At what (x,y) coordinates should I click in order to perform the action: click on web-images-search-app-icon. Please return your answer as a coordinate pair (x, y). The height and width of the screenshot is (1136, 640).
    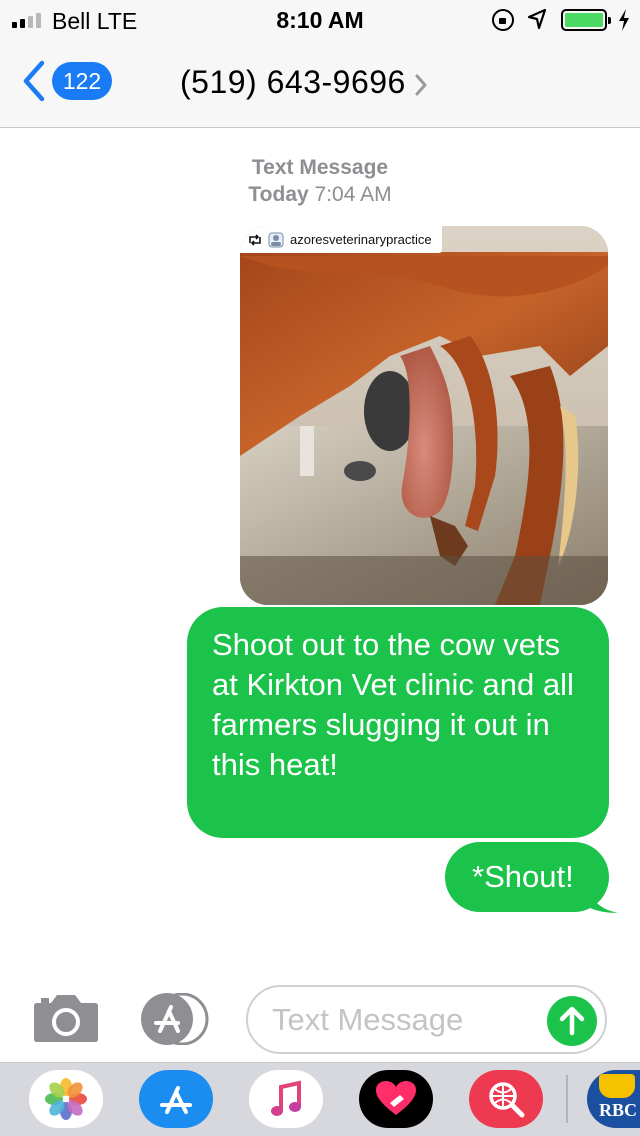
    Looking at the image, I should click on (507, 1100).